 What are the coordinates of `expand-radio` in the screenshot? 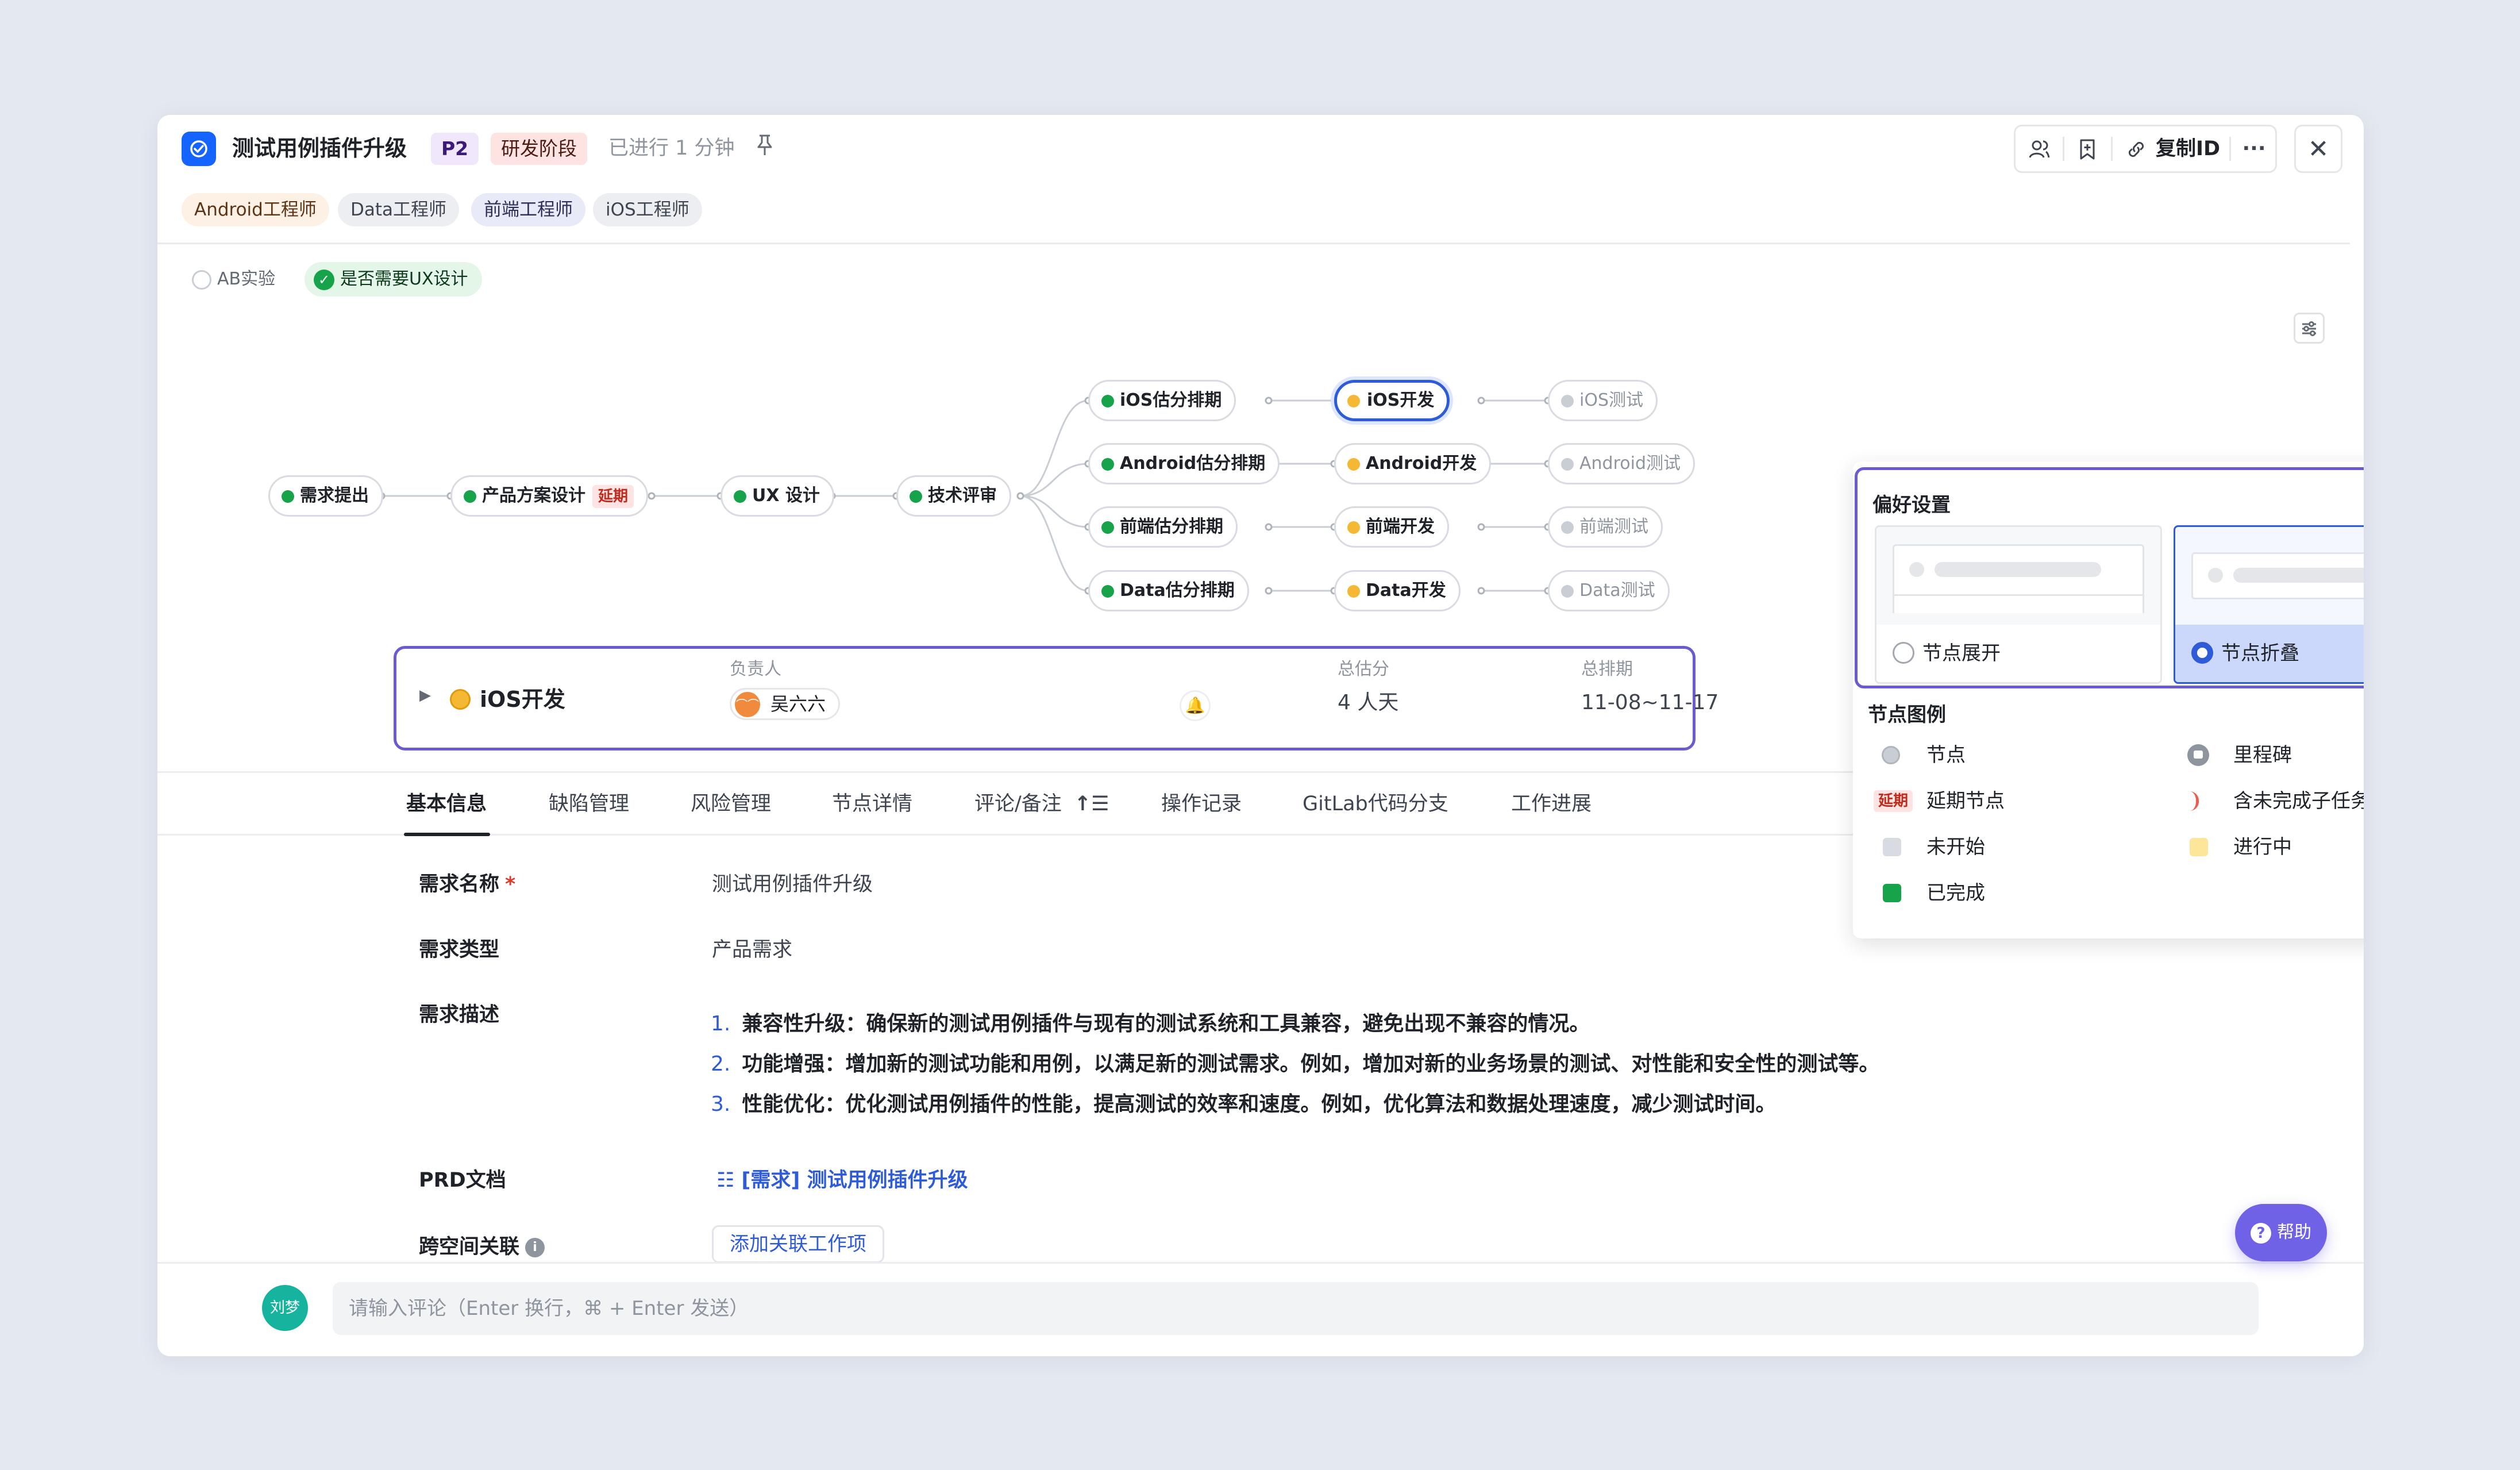 It's located at (1904, 653).